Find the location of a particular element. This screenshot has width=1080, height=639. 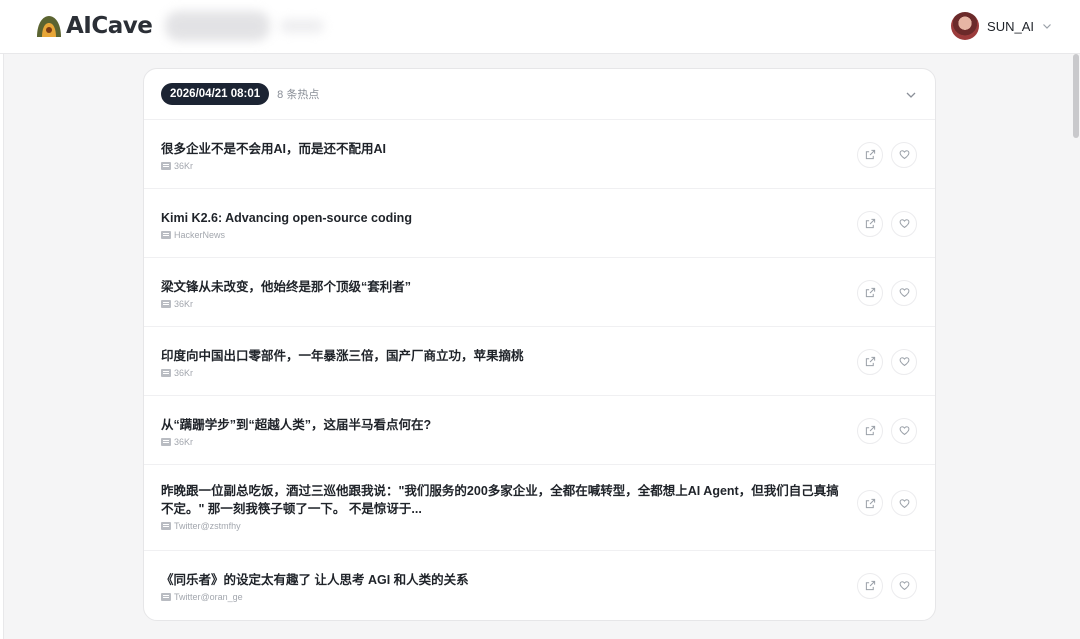

item-title: Kimi K2.6: Advancing open-source coding is located at coordinates (501, 218).